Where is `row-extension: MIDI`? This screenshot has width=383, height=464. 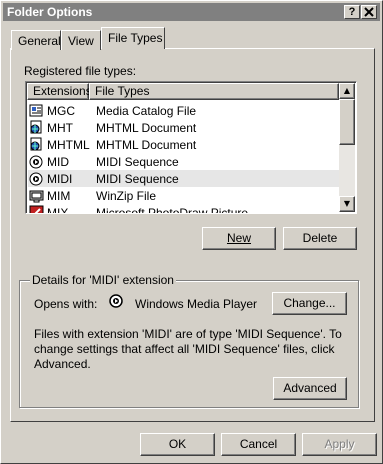 row-extension: MIDI is located at coordinates (60, 179).